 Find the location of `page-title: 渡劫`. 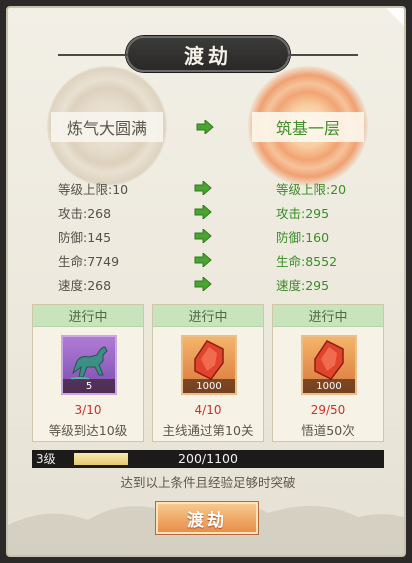

page-title: 渡劫 is located at coordinates (208, 55).